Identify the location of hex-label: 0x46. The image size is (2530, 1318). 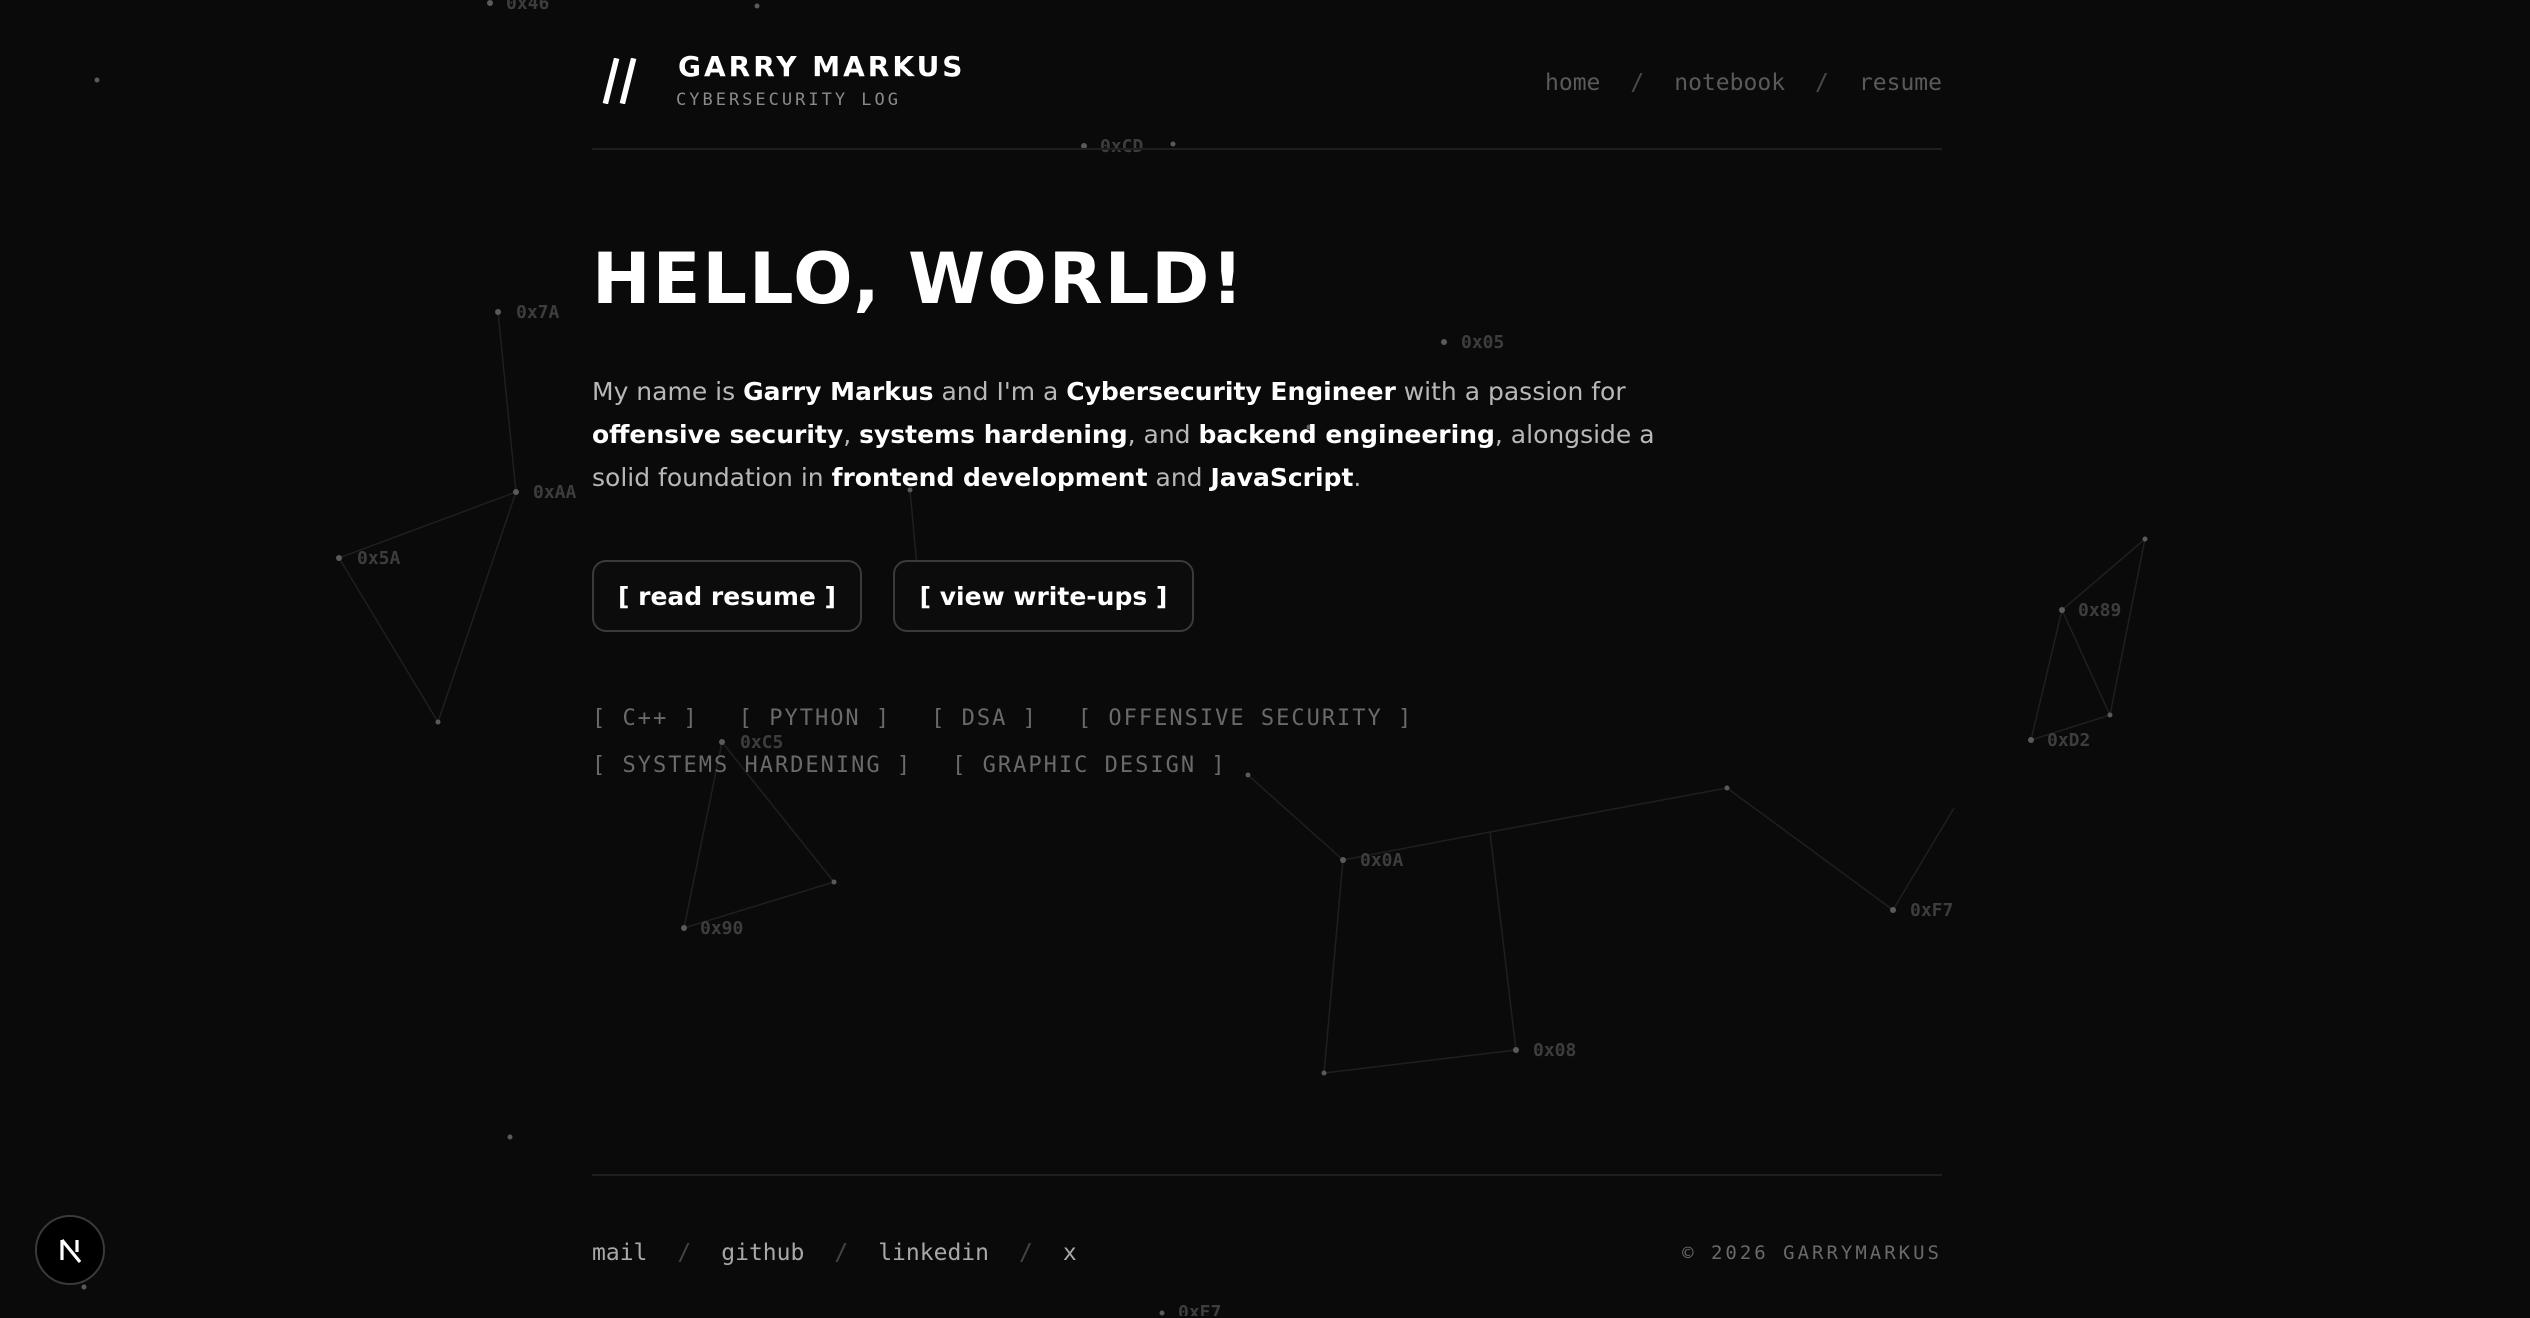
(527, 7).